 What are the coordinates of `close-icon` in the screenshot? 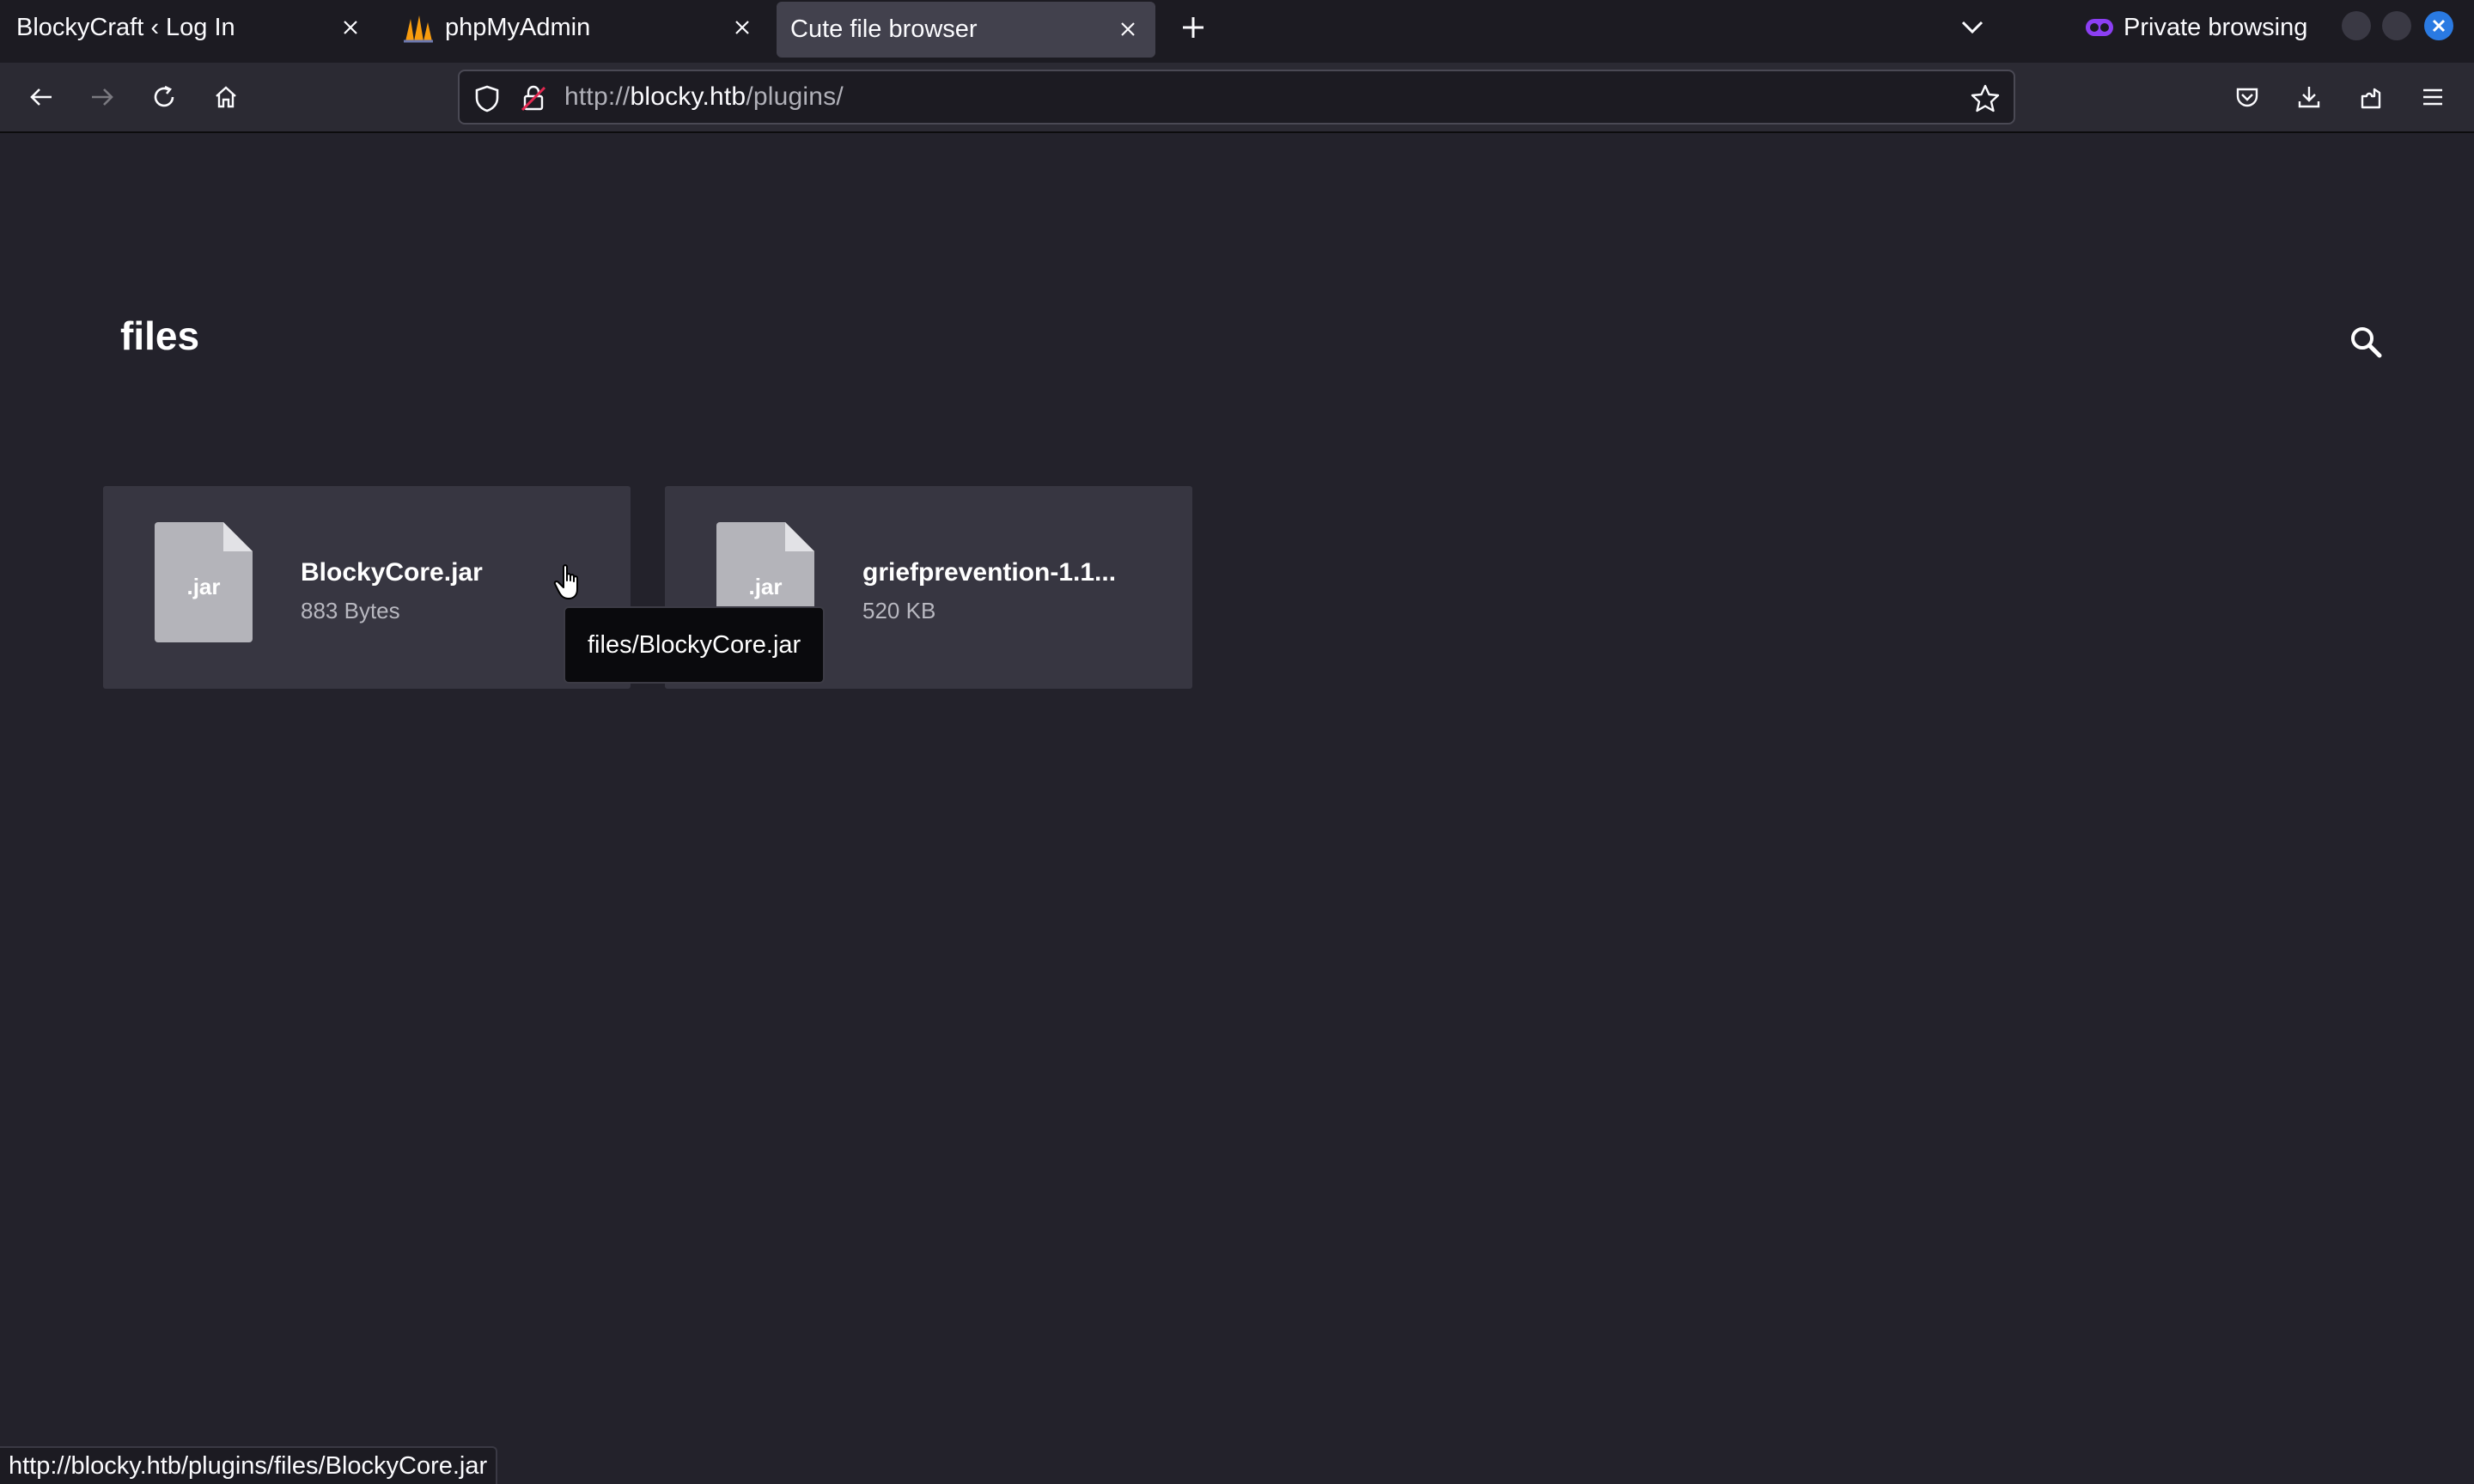 It's located at (2439, 26).